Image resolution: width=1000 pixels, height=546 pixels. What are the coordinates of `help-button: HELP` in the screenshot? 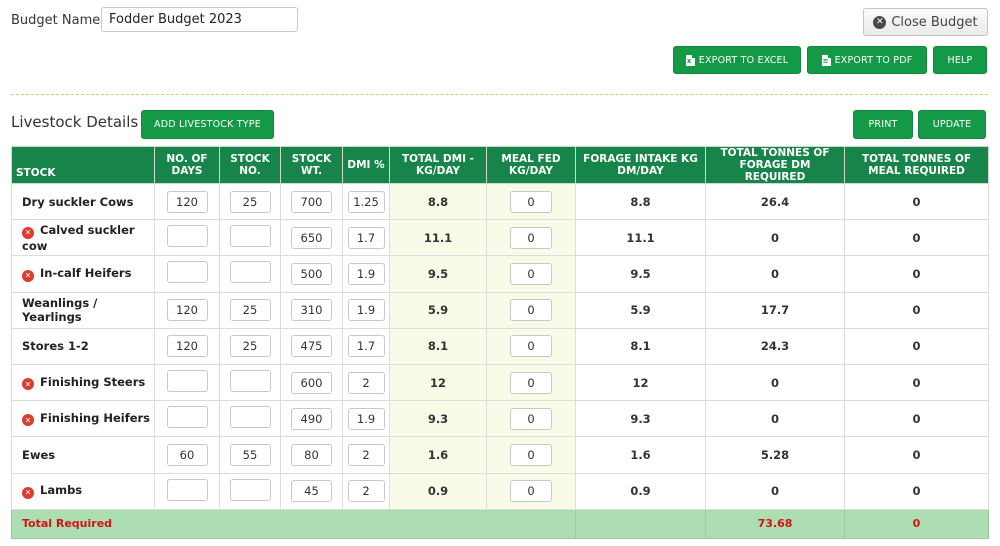 It's located at (960, 60).